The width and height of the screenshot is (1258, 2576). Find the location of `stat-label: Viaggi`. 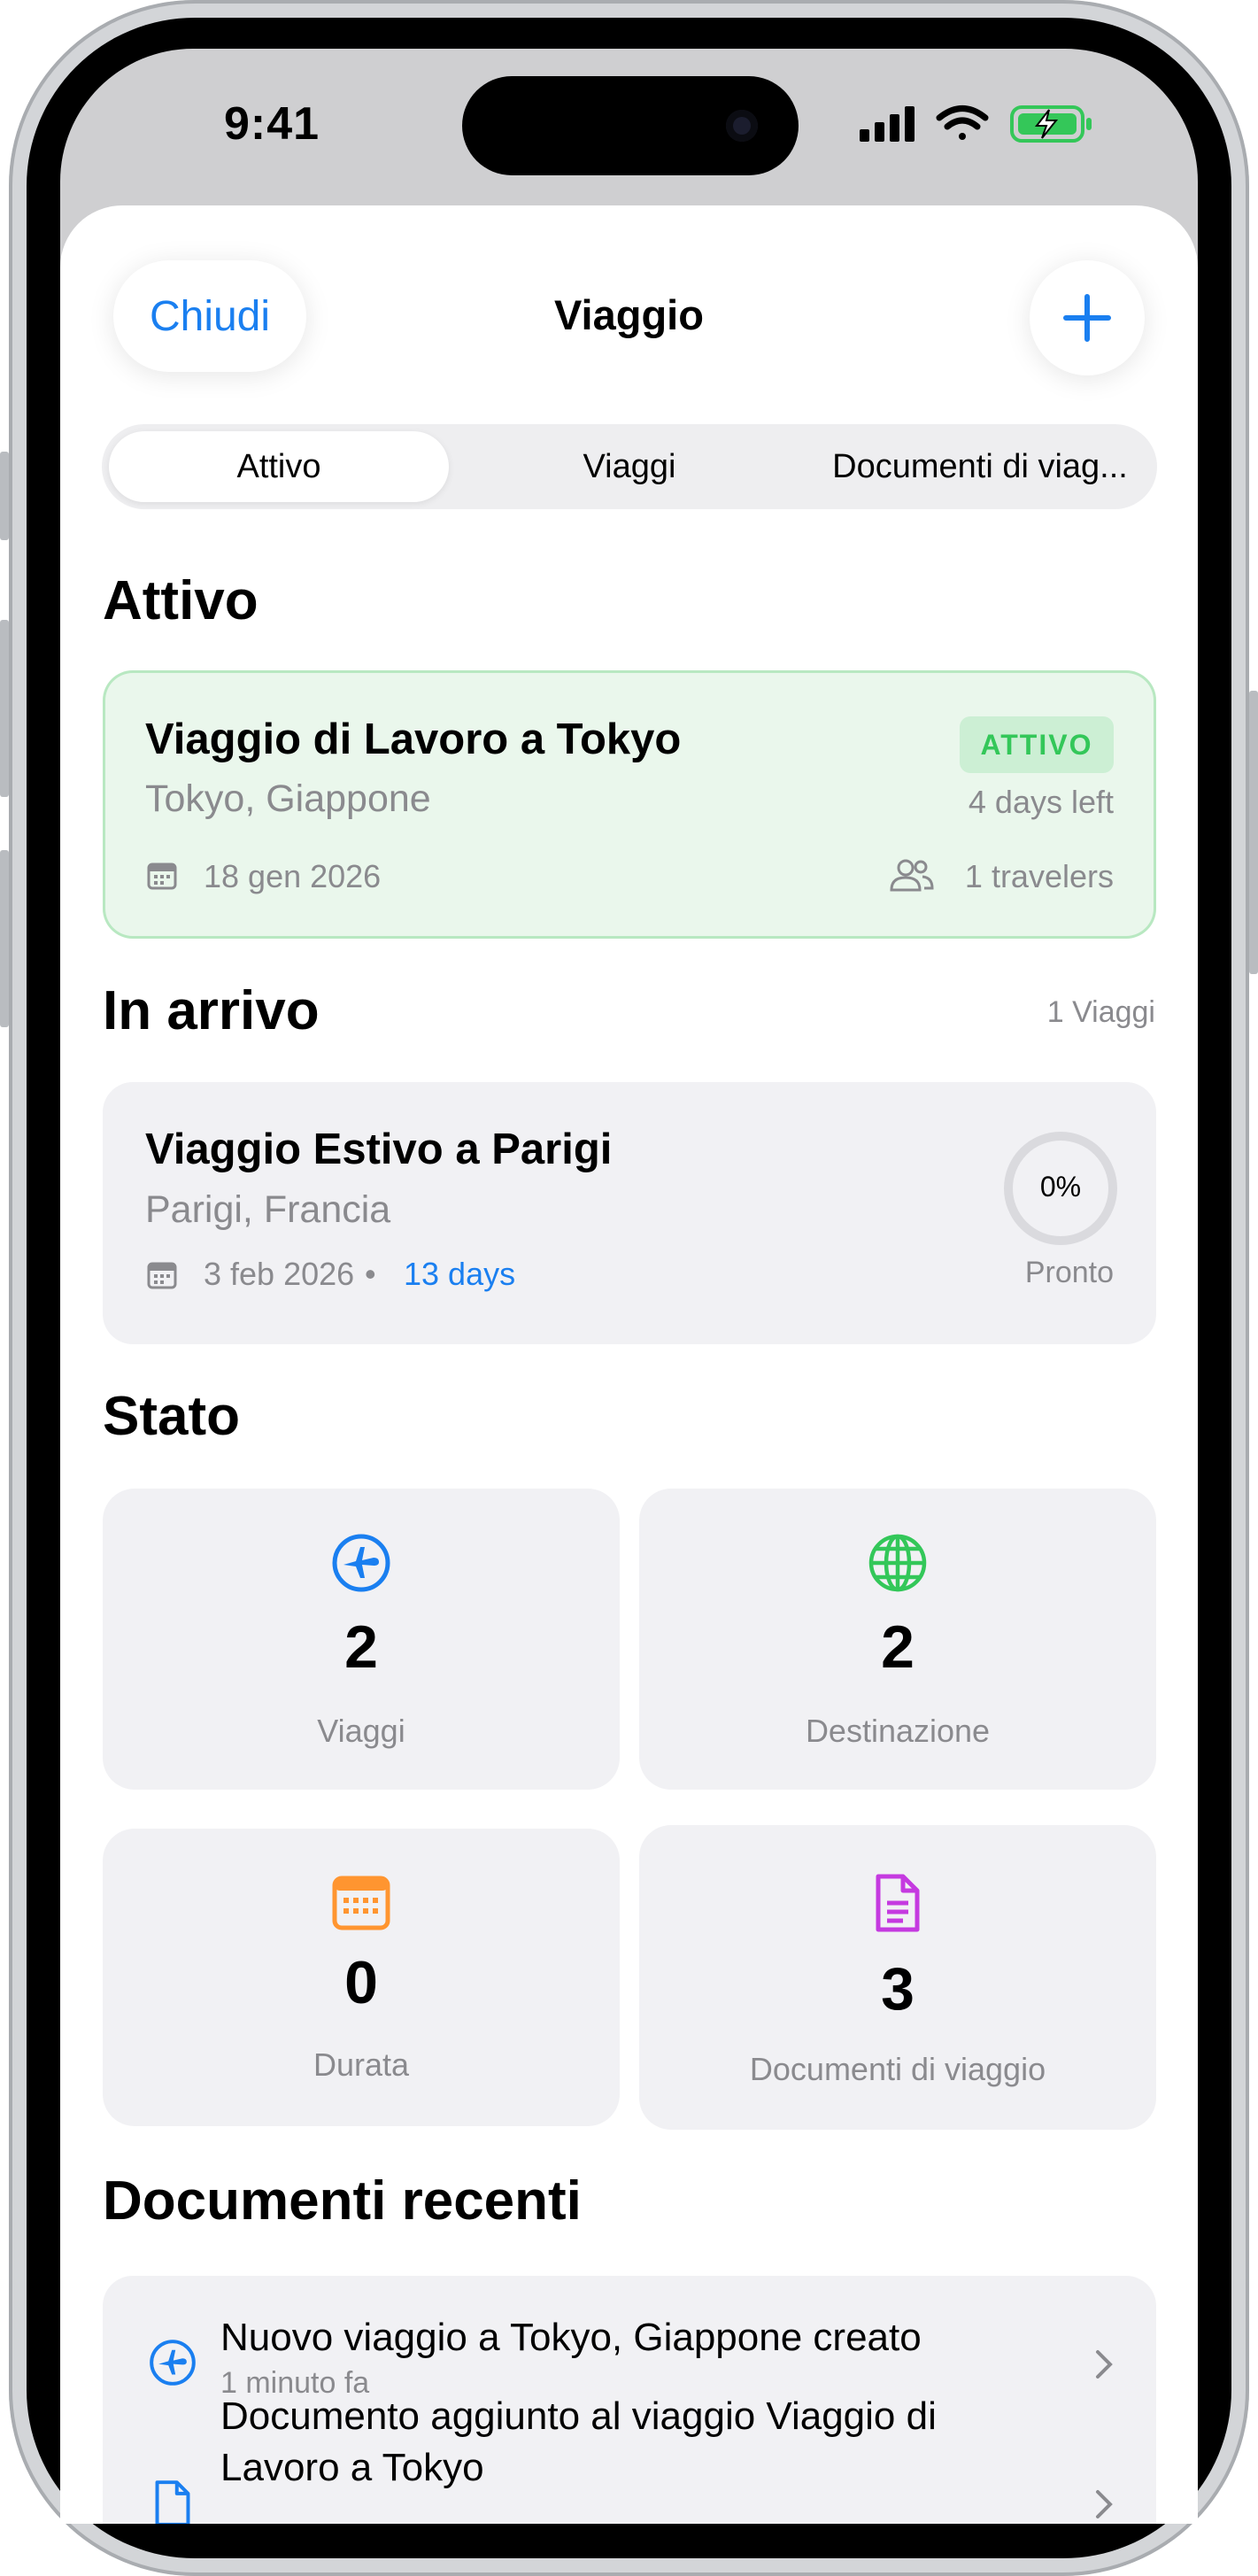

stat-label: Viaggi is located at coordinates (361, 1731).